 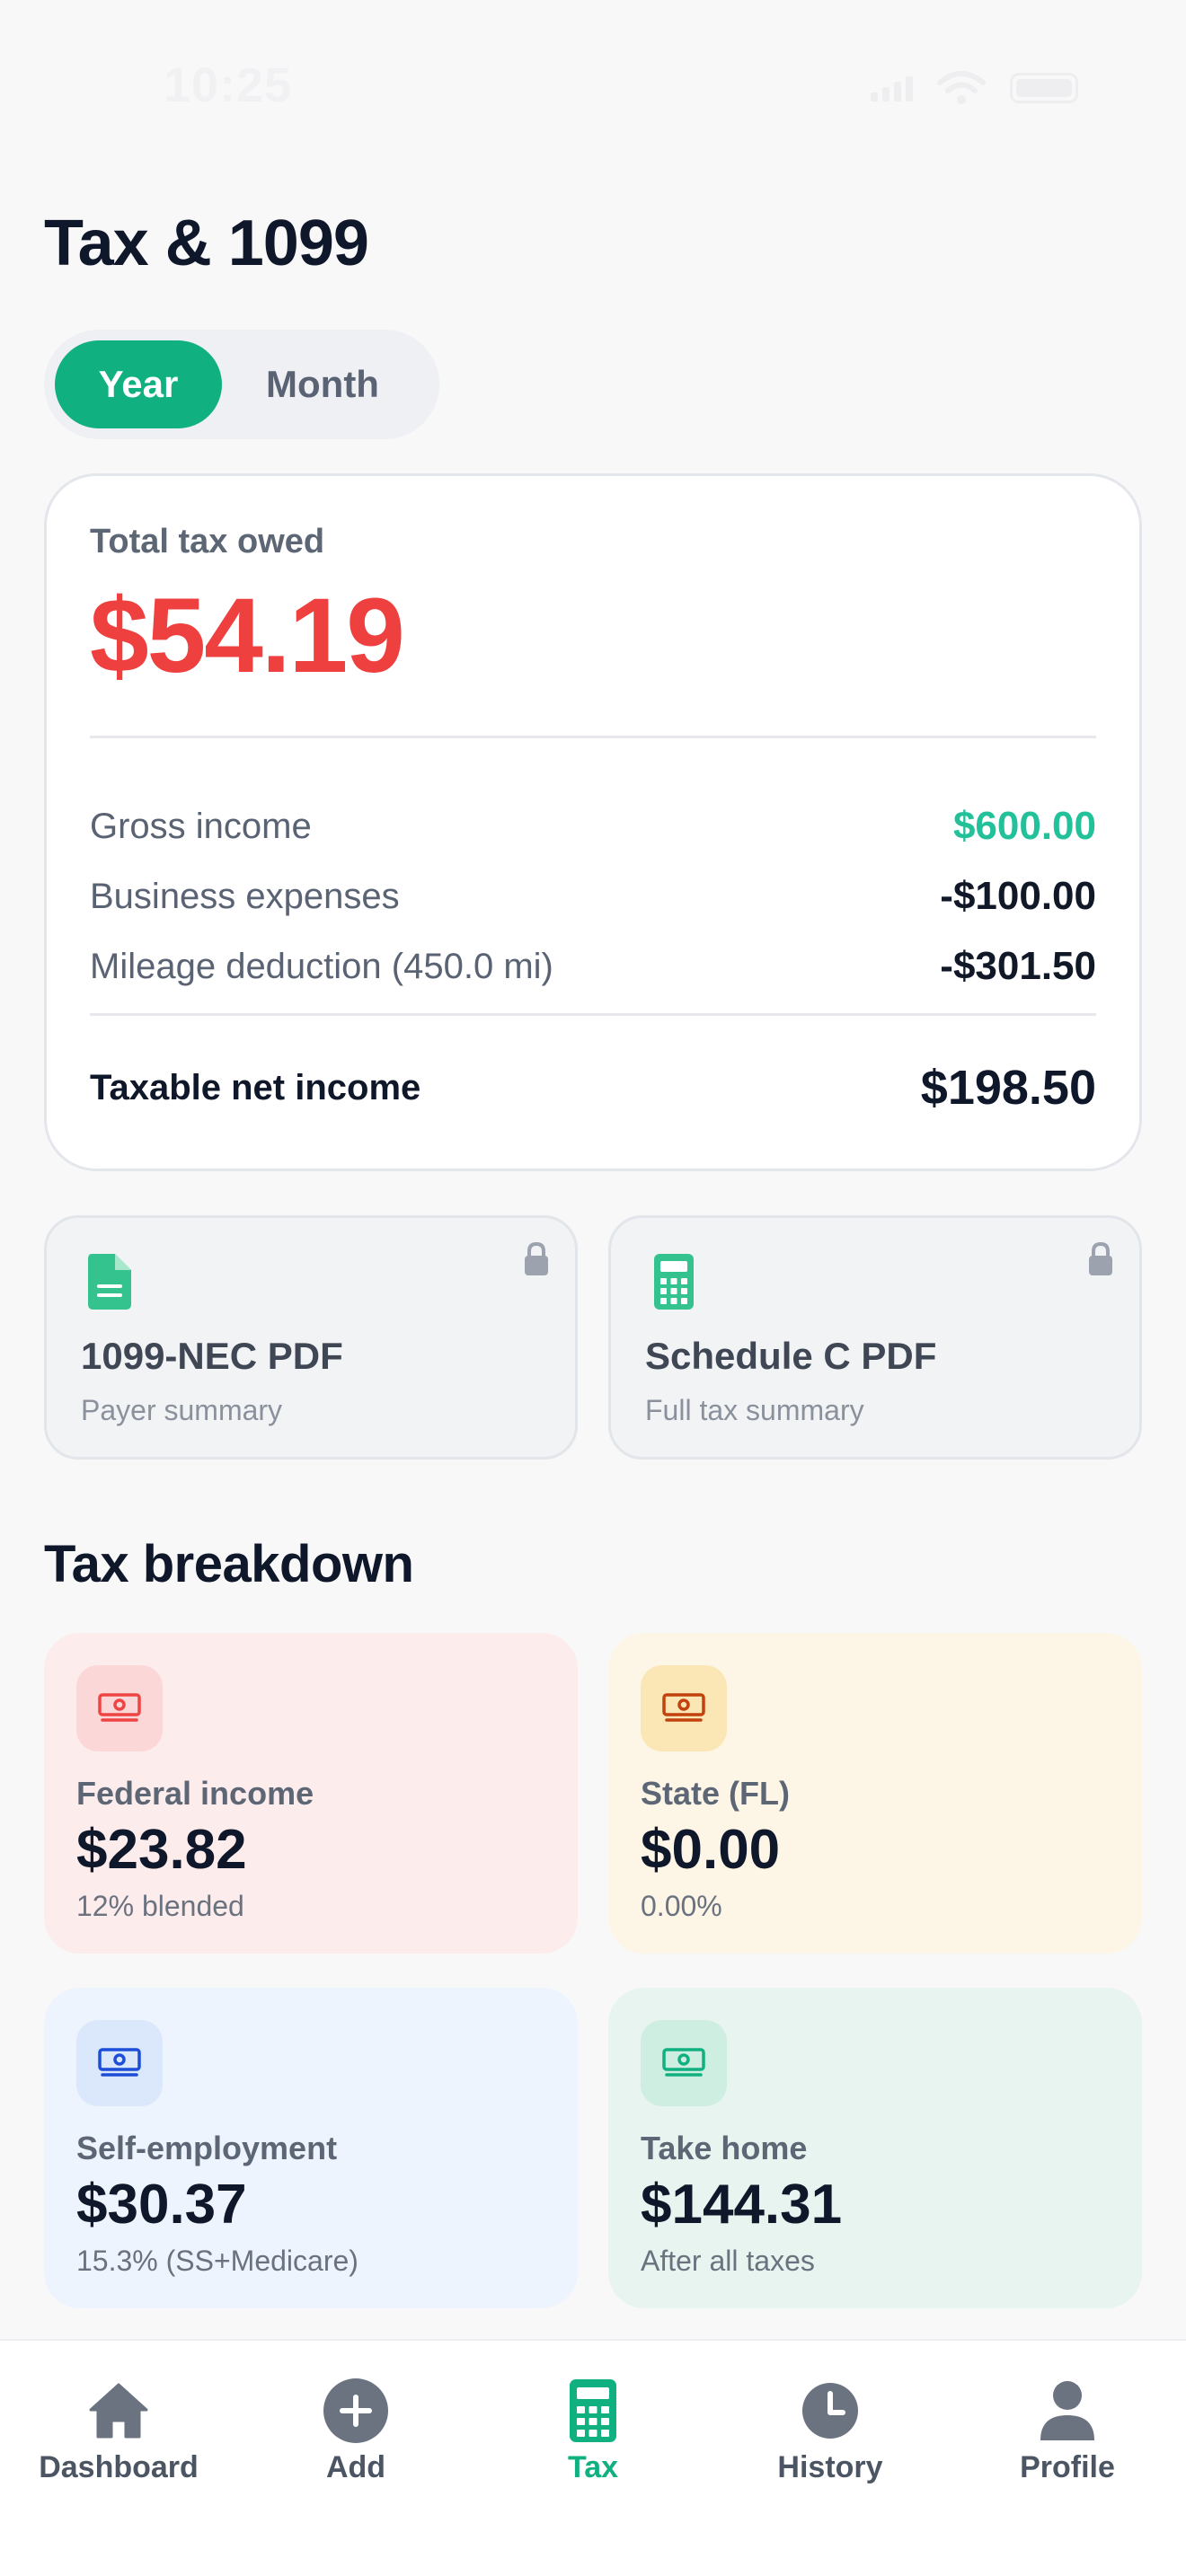 I want to click on take-home-tile: Take home $144.31 After all taxes, so click(x=875, y=2148).